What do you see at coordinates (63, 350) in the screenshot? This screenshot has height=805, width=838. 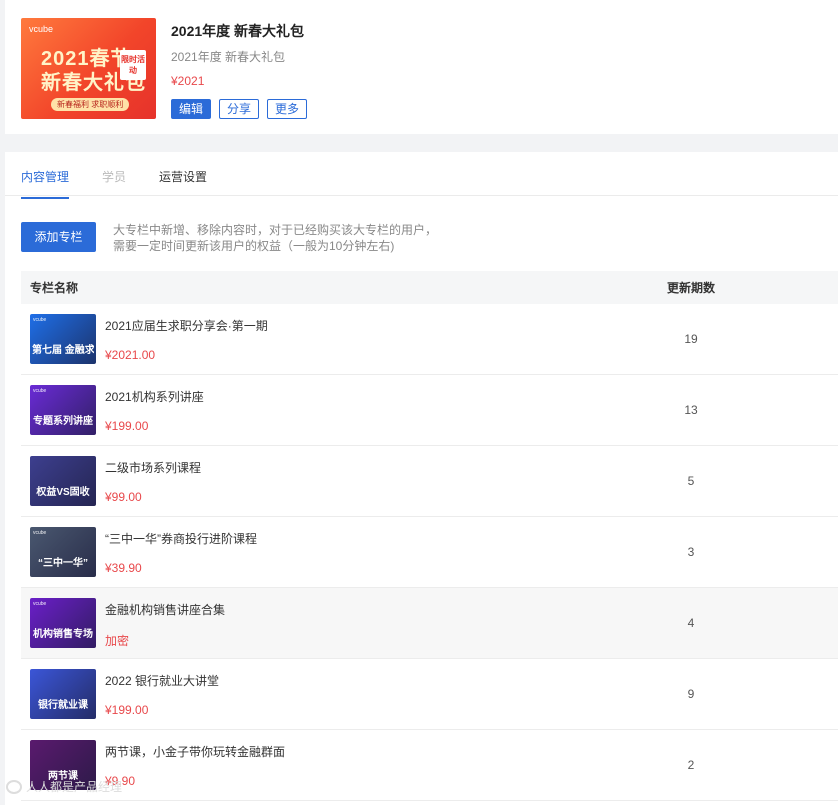 I see `thumbnail-text: 第七届 金融求职分享会` at bounding box center [63, 350].